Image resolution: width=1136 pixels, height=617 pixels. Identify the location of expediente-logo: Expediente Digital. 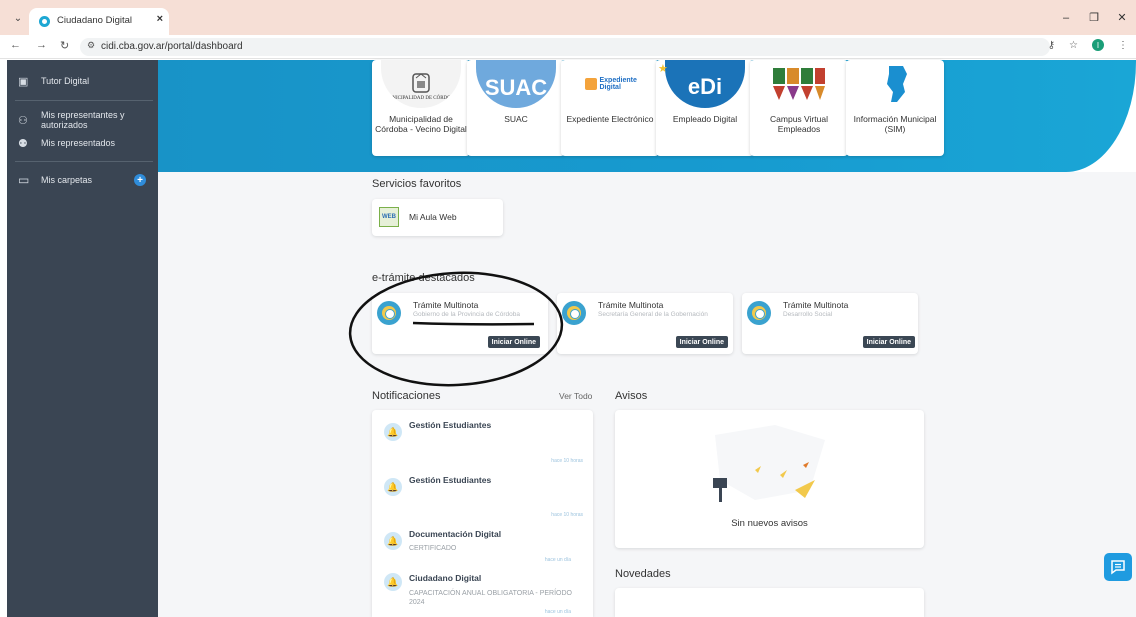
(610, 84).